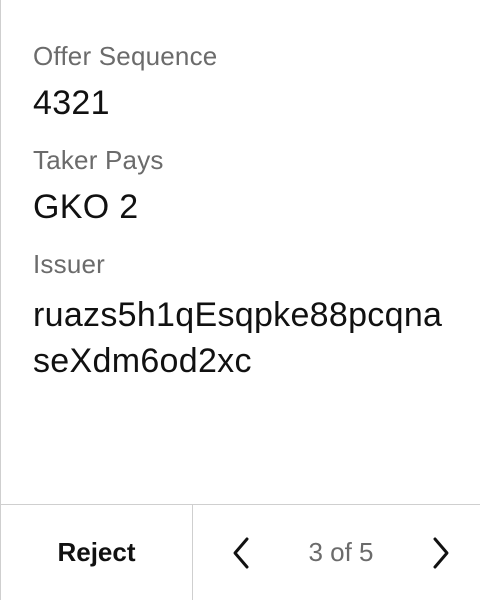  What do you see at coordinates (341, 552) in the screenshot?
I see `page-counter: 3 of 5` at bounding box center [341, 552].